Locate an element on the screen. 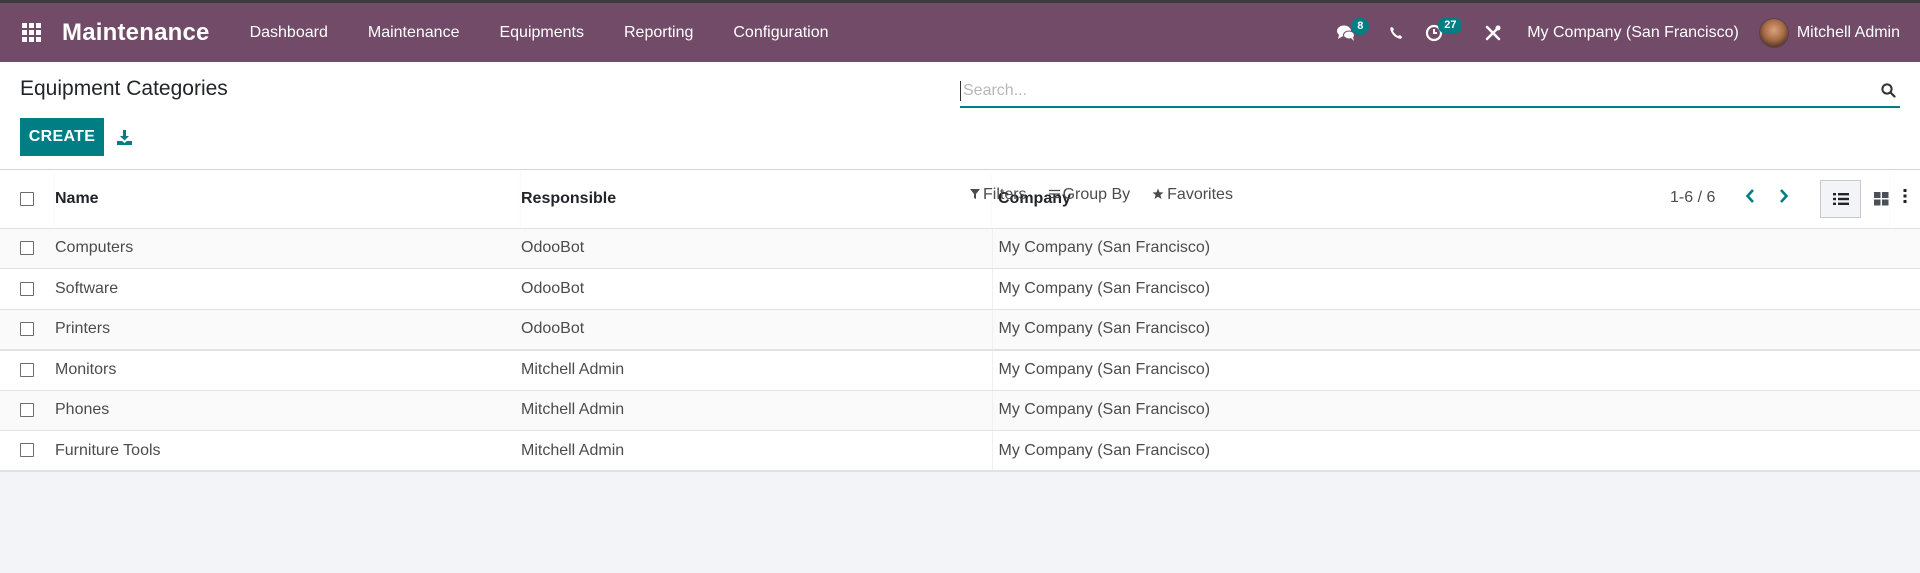 Image resolution: width=1920 pixels, height=573 pixels. search-icon is located at coordinates (1888, 91).